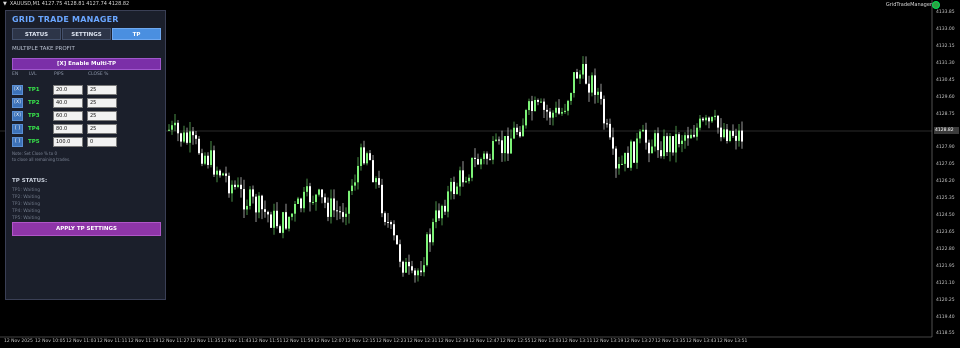 Image resolution: width=960 pixels, height=348 pixels. Describe the element at coordinates (86, 229) in the screenshot. I see `apply-tp-settings-button: APPLY TP SETTINGS` at that location.